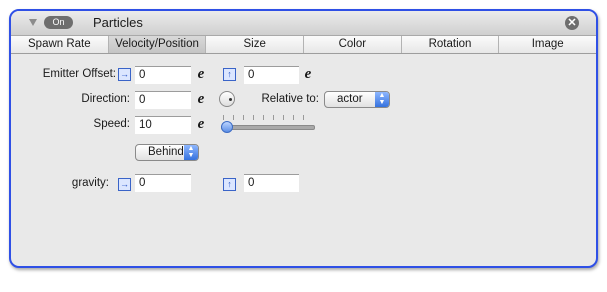  Describe the element at coordinates (350, 99) in the screenshot. I see `relative-to-value: actor` at that location.